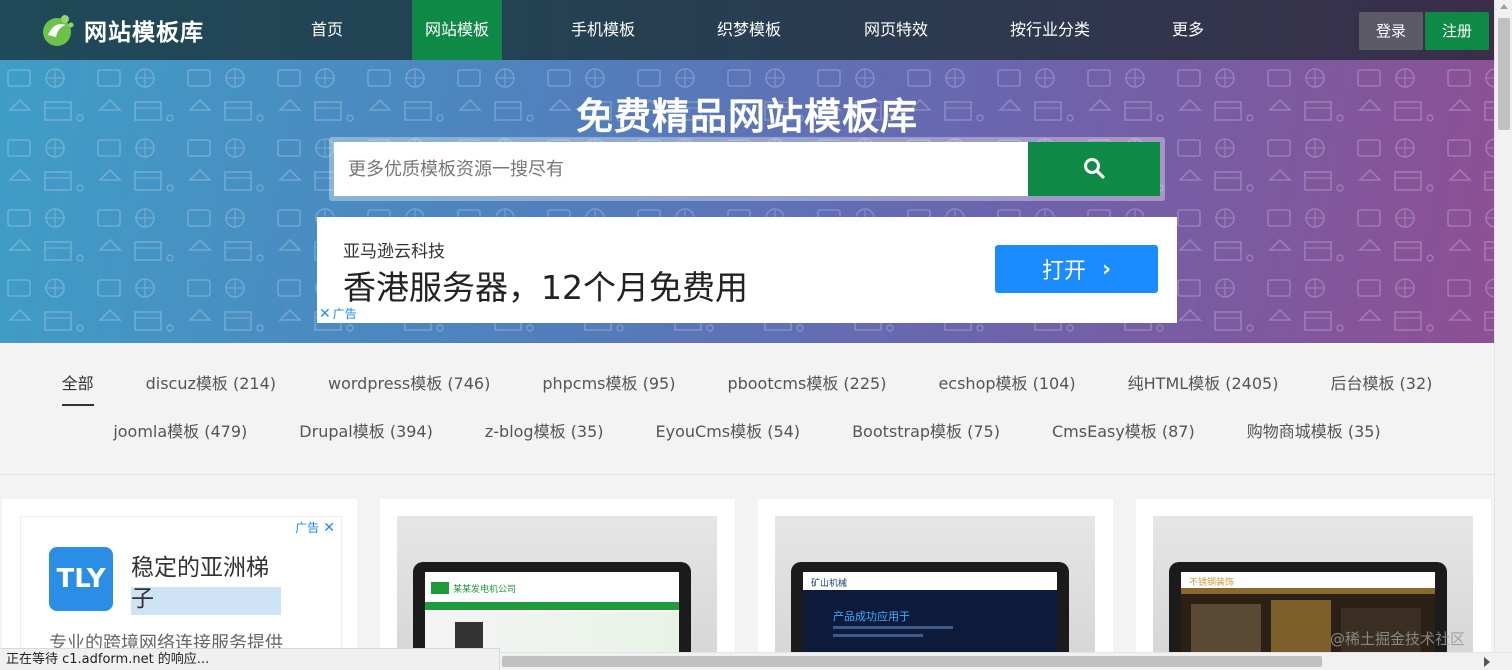 This screenshot has height=670, width=1512. What do you see at coordinates (366, 430) in the screenshot?
I see `category-drupal: Drupal模板 (394)` at bounding box center [366, 430].